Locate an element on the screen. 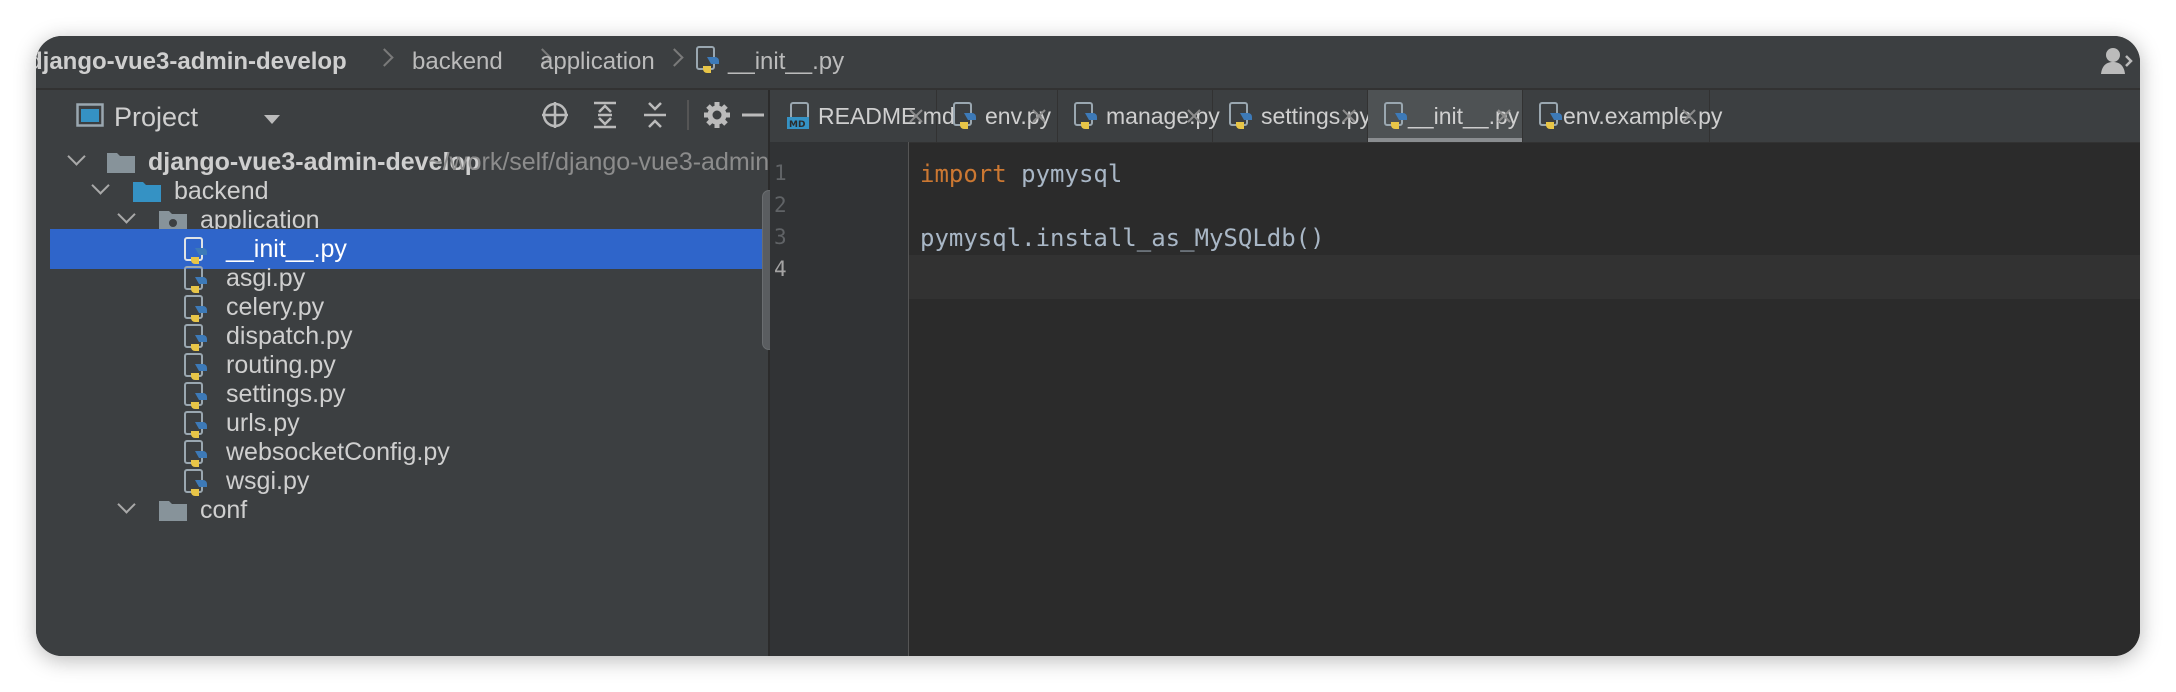 Image resolution: width=2176 pixels, height=692 pixels. code-line-1: import pymysql is located at coordinates (1021, 174).